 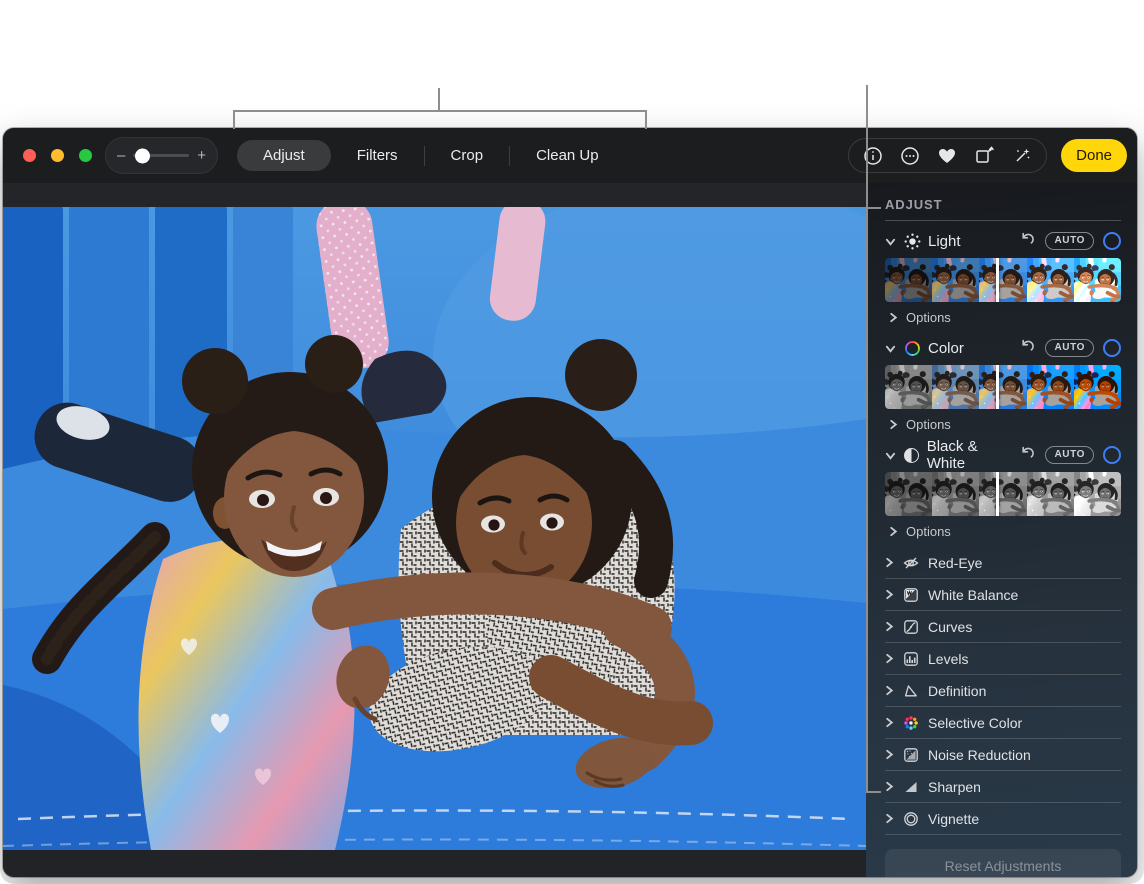 What do you see at coordinates (911, 691) in the screenshot?
I see `definition-icon` at bounding box center [911, 691].